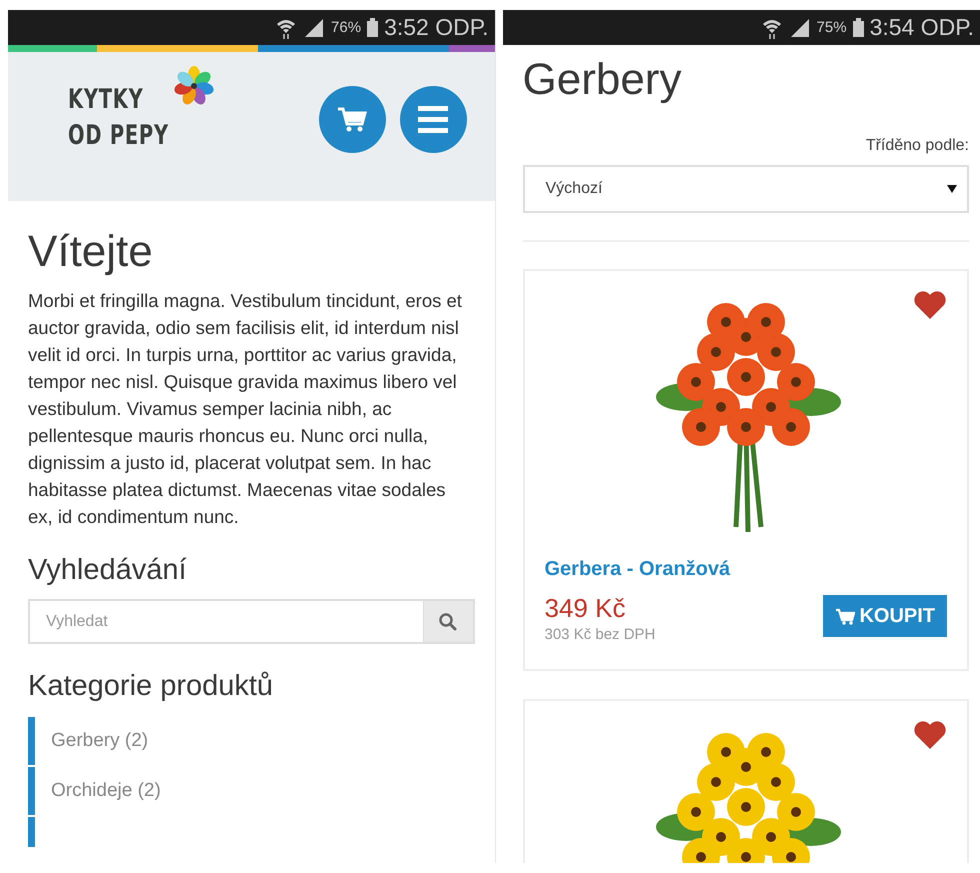  What do you see at coordinates (922, 27) in the screenshot?
I see `clock: 3:54 ODP.` at bounding box center [922, 27].